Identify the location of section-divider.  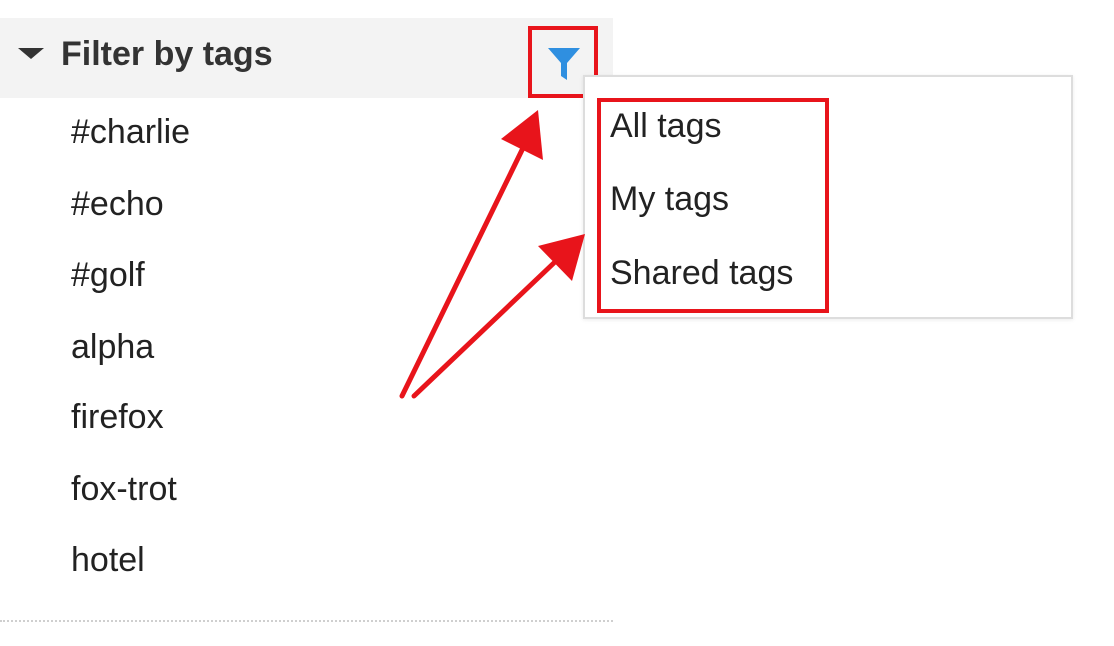
(306, 621).